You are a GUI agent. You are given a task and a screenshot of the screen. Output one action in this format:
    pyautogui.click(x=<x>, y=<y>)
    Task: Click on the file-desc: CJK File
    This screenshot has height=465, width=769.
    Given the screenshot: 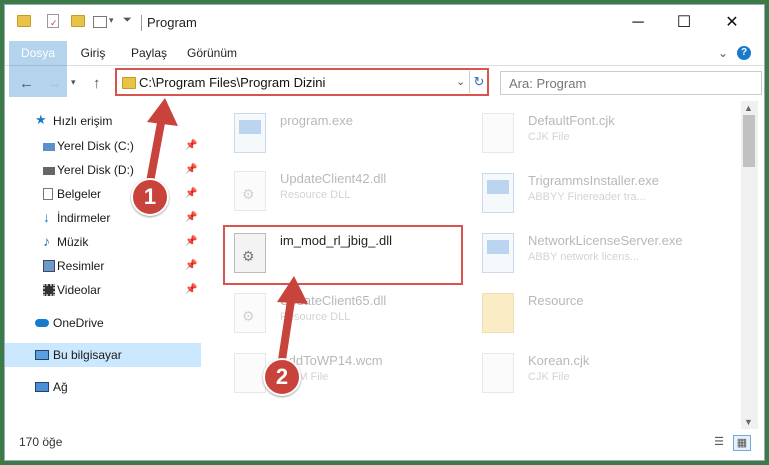 What is the action you would take?
    pyautogui.click(x=549, y=137)
    